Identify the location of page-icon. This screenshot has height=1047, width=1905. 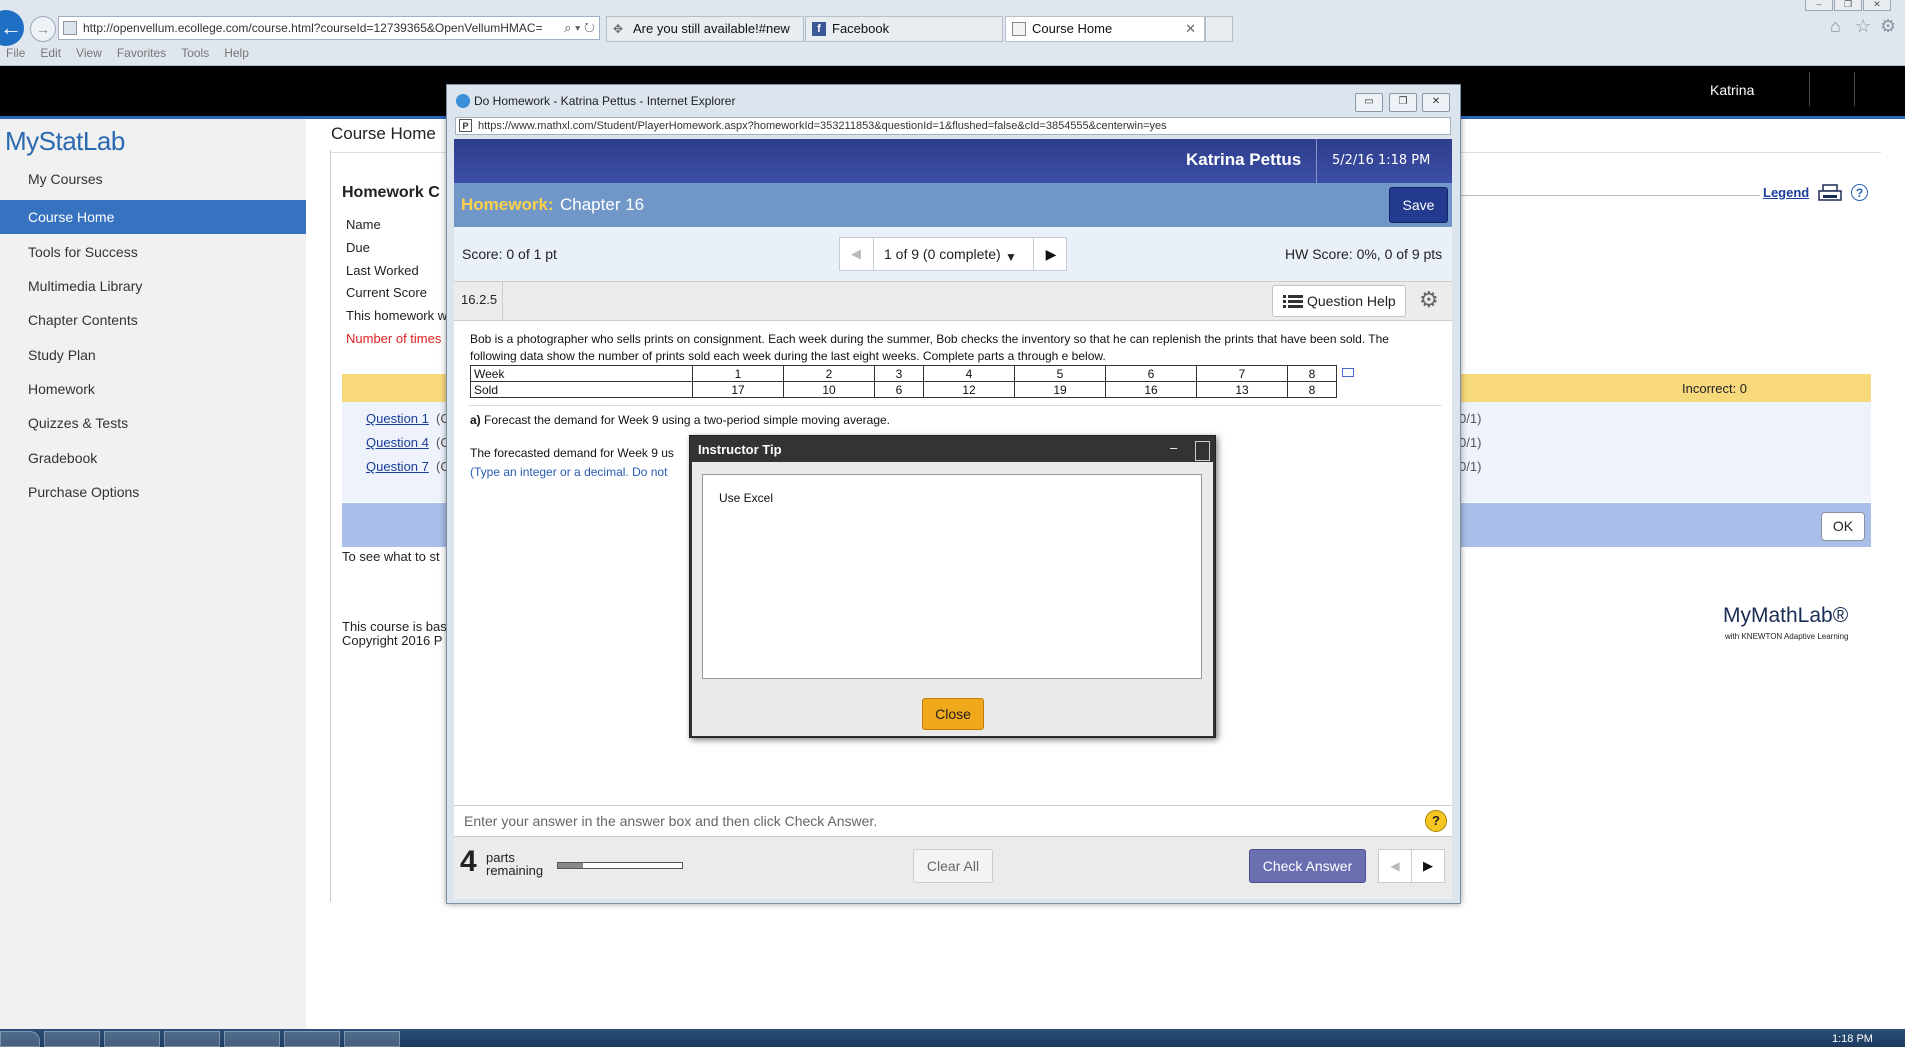
(70, 28).